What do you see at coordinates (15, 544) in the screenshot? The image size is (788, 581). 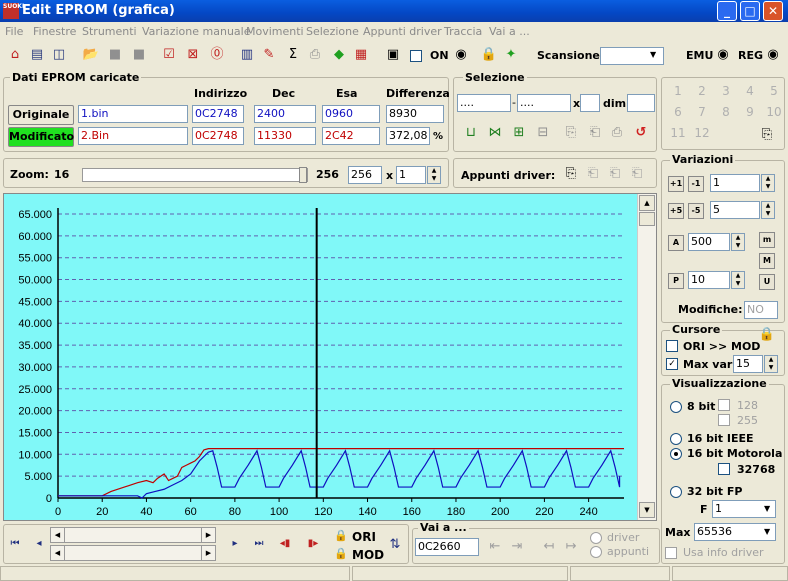 I see `first-icon: ⏮` at bounding box center [15, 544].